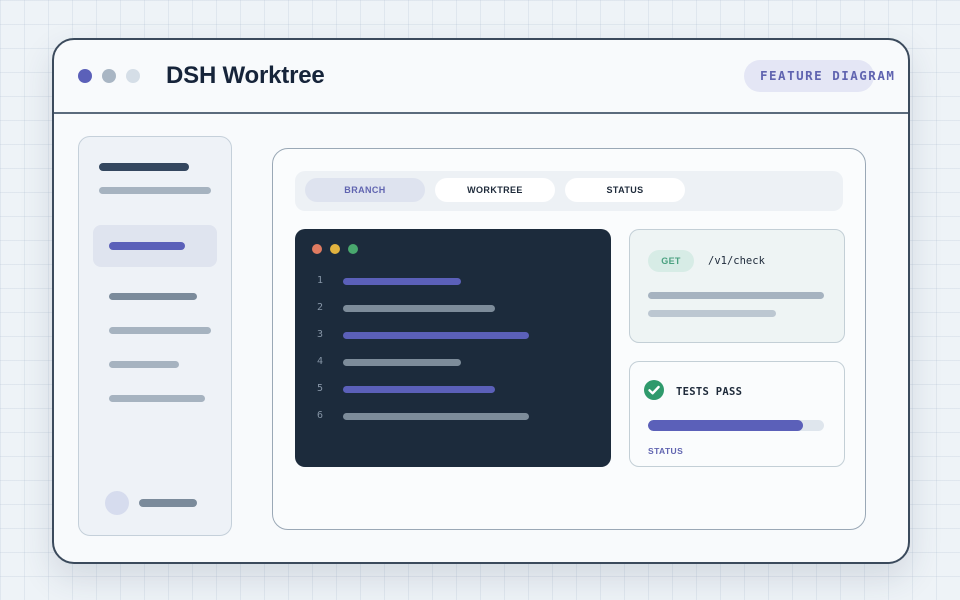 Image resolution: width=960 pixels, height=600 pixels. What do you see at coordinates (671, 261) in the screenshot?
I see `http-method-badge: GET` at bounding box center [671, 261].